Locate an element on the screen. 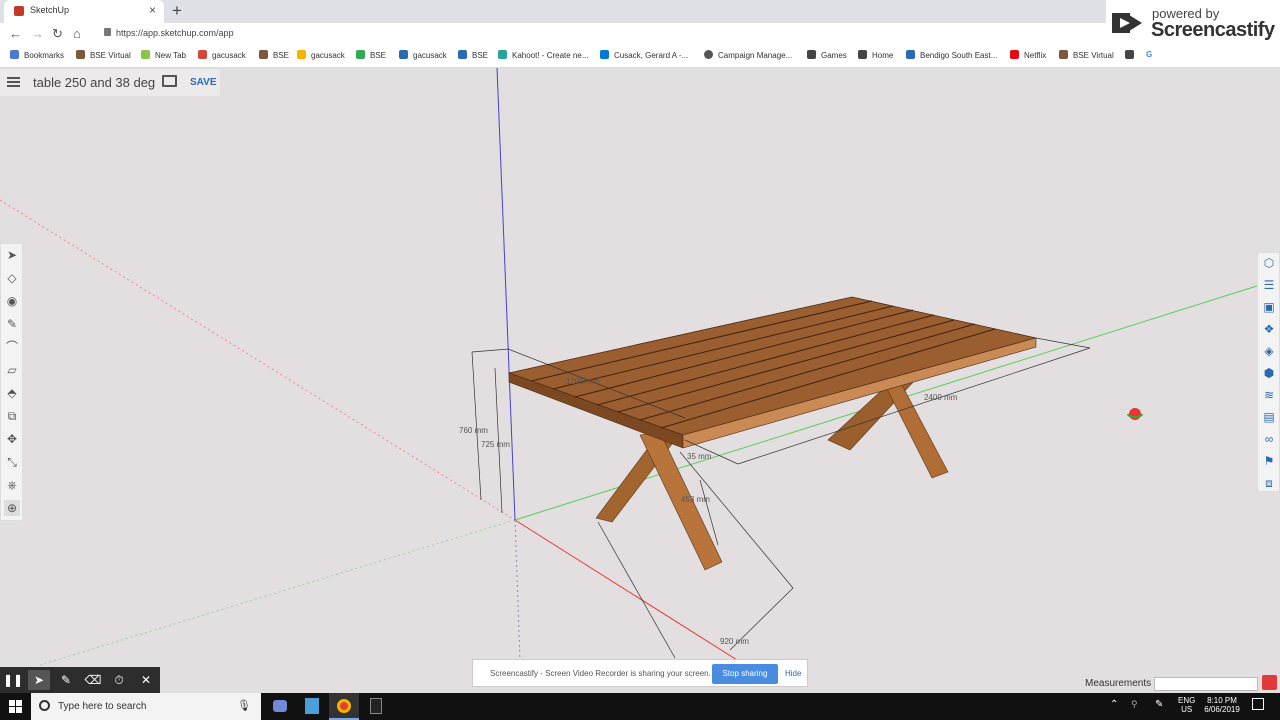 The width and height of the screenshot is (1280, 720). close-icon: ✕ is located at coordinates (146, 680).